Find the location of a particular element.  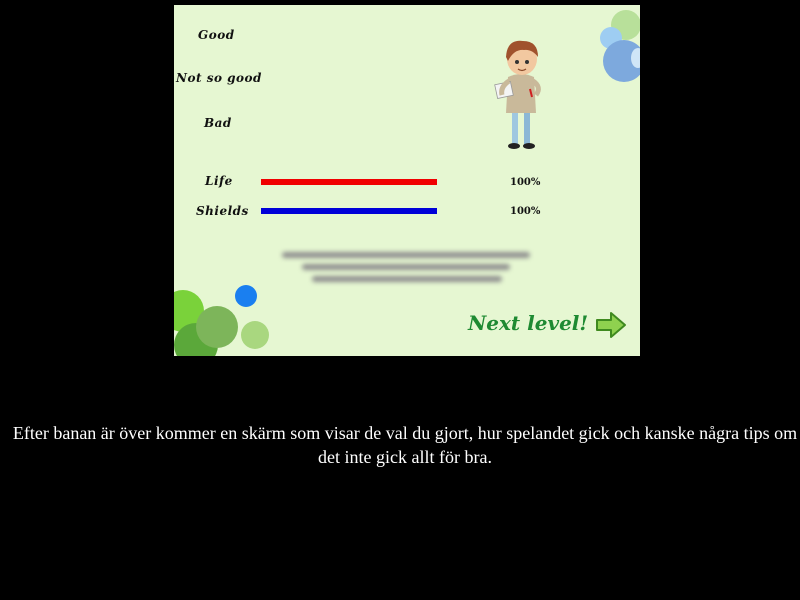

shields-percent: 100% is located at coordinates (525, 211).